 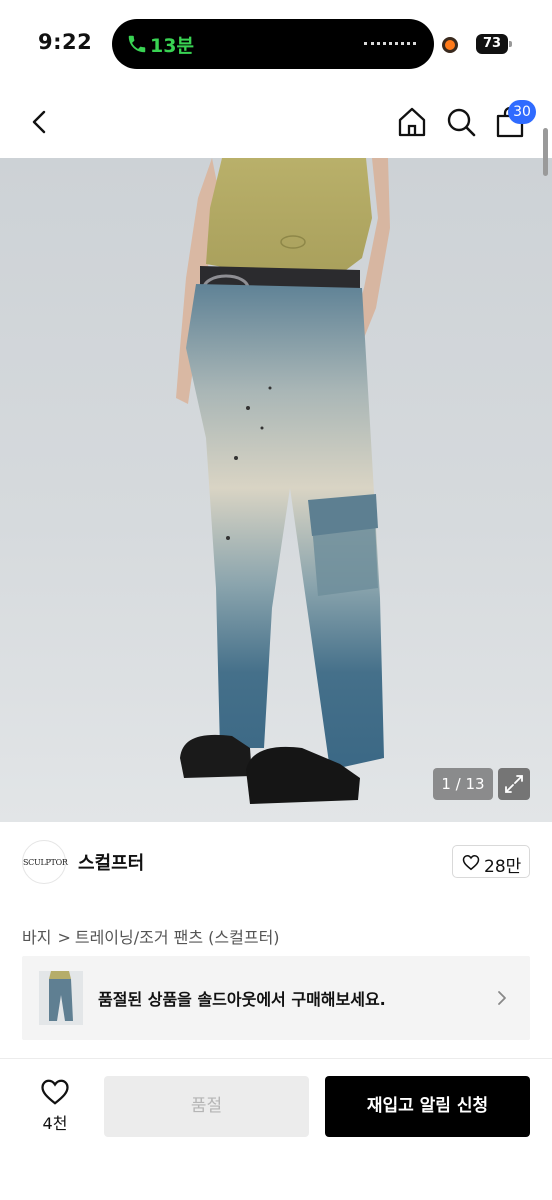 What do you see at coordinates (502, 998) in the screenshot?
I see `chevron-right-icon` at bounding box center [502, 998].